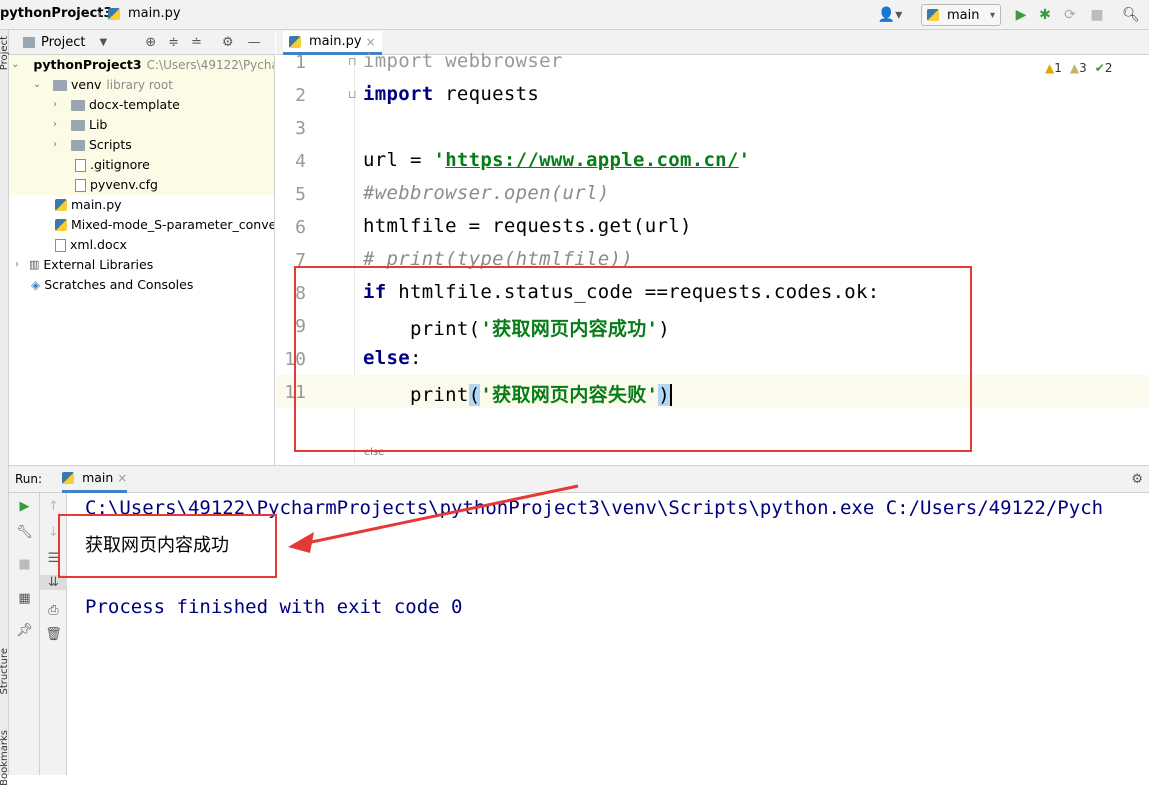 The width and height of the screenshot is (1149, 786). Describe the element at coordinates (56, 13) in the screenshot. I see `breadcrumb-project: pythonProject3` at that location.